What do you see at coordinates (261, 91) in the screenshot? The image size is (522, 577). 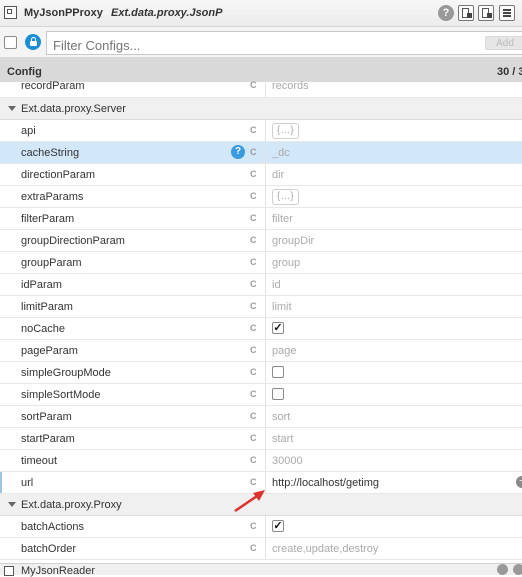 I see `config-row: recordParam C records` at bounding box center [261, 91].